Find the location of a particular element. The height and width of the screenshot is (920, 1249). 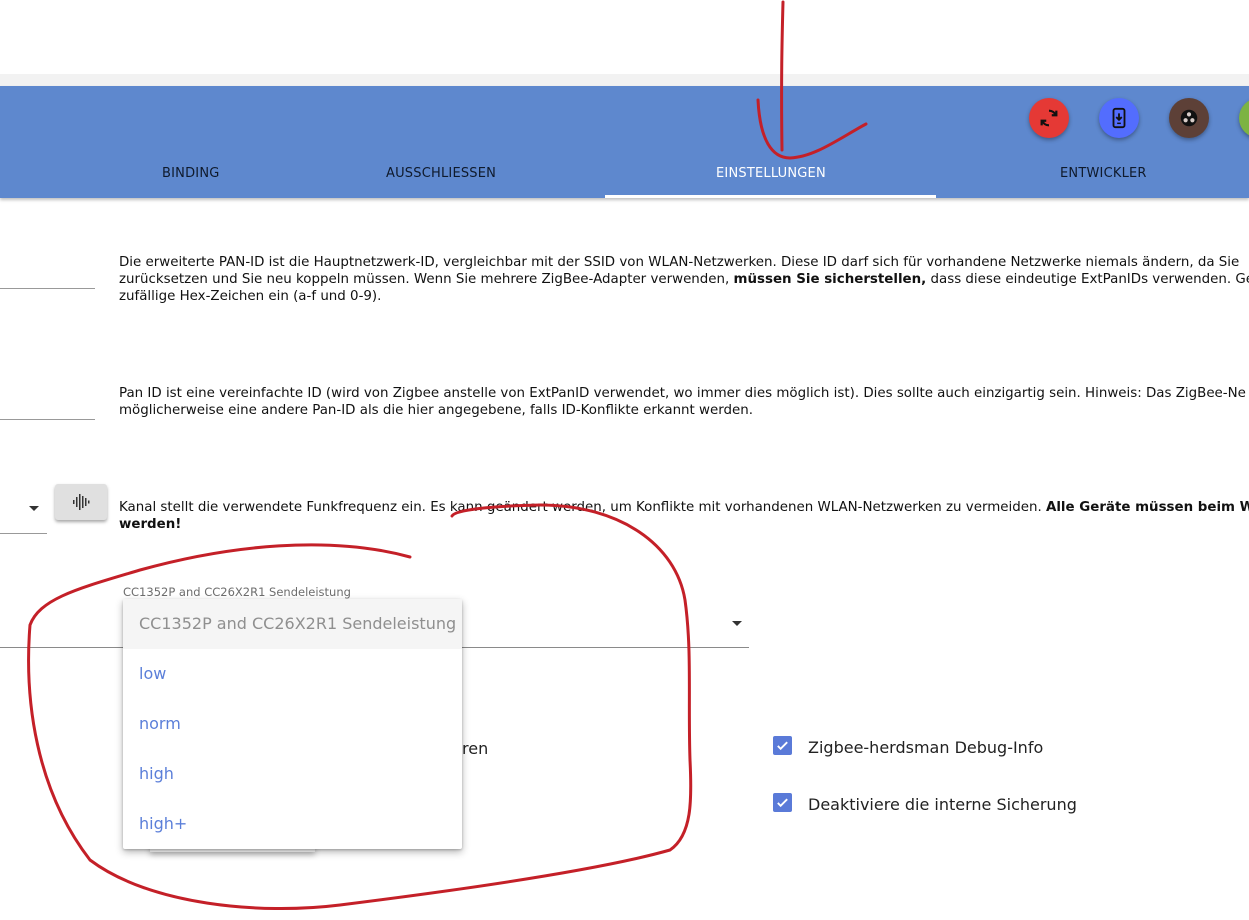

refresh-icon is located at coordinates (1049, 118).